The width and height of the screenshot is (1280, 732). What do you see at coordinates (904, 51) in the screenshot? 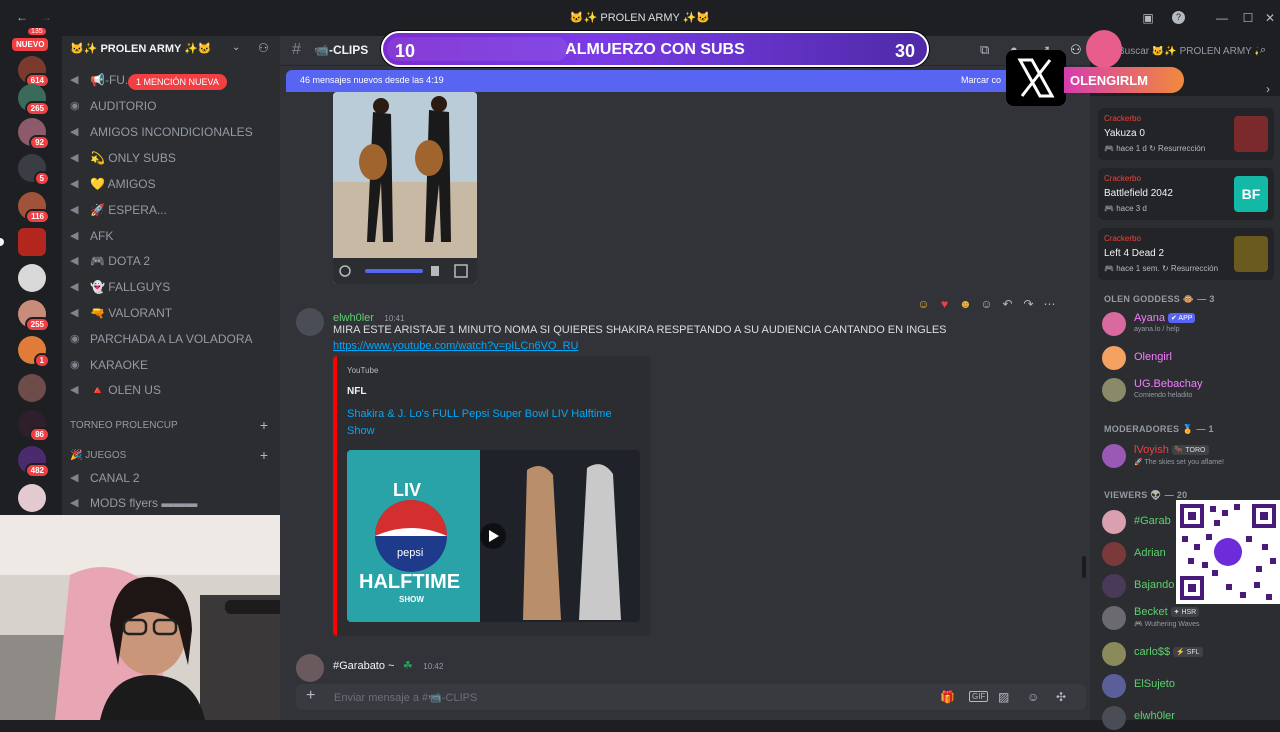
I see `sub-goal-target: 30` at bounding box center [904, 51].